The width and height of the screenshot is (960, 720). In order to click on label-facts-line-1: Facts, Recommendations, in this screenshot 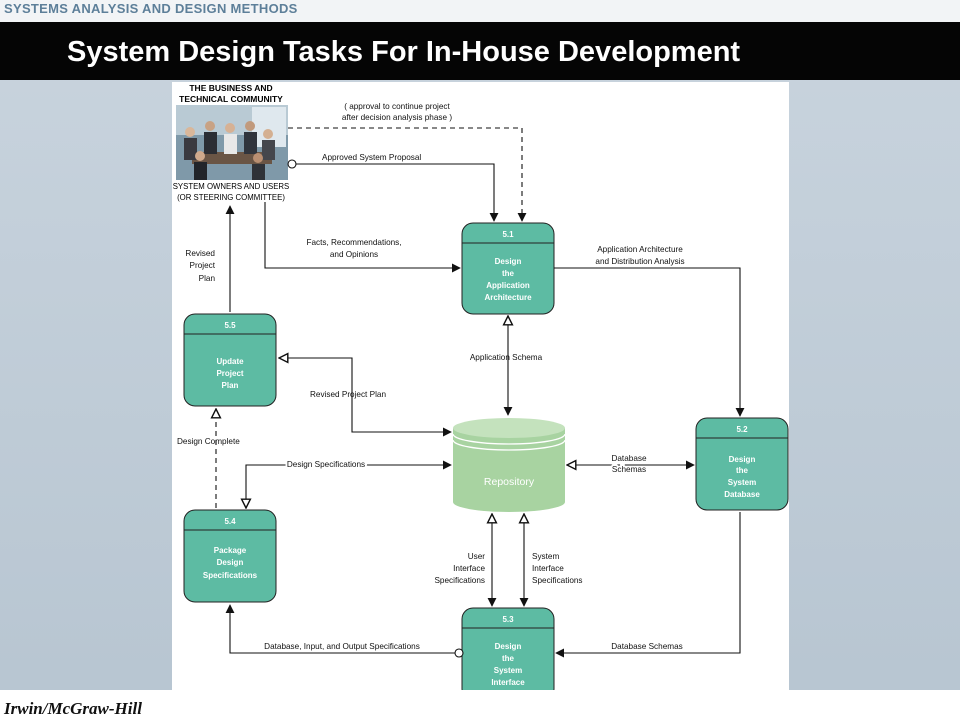, I will do `click(353, 242)`.